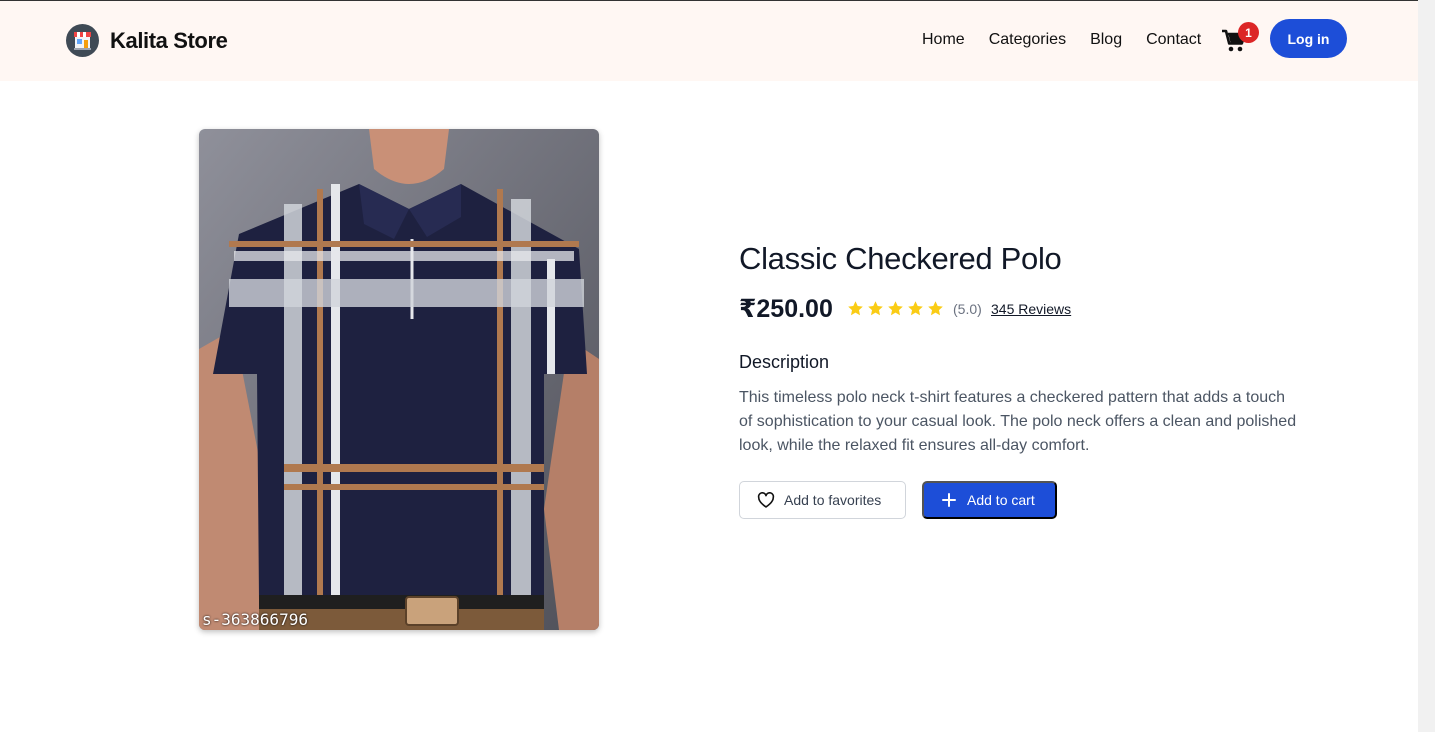  I want to click on heart-icon, so click(766, 500).